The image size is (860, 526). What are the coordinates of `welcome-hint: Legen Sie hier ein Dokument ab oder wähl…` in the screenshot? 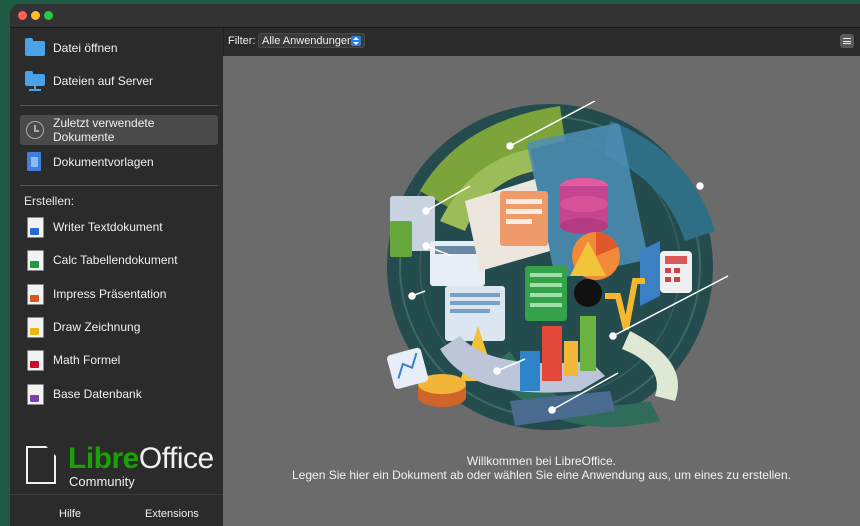 It's located at (541, 475).